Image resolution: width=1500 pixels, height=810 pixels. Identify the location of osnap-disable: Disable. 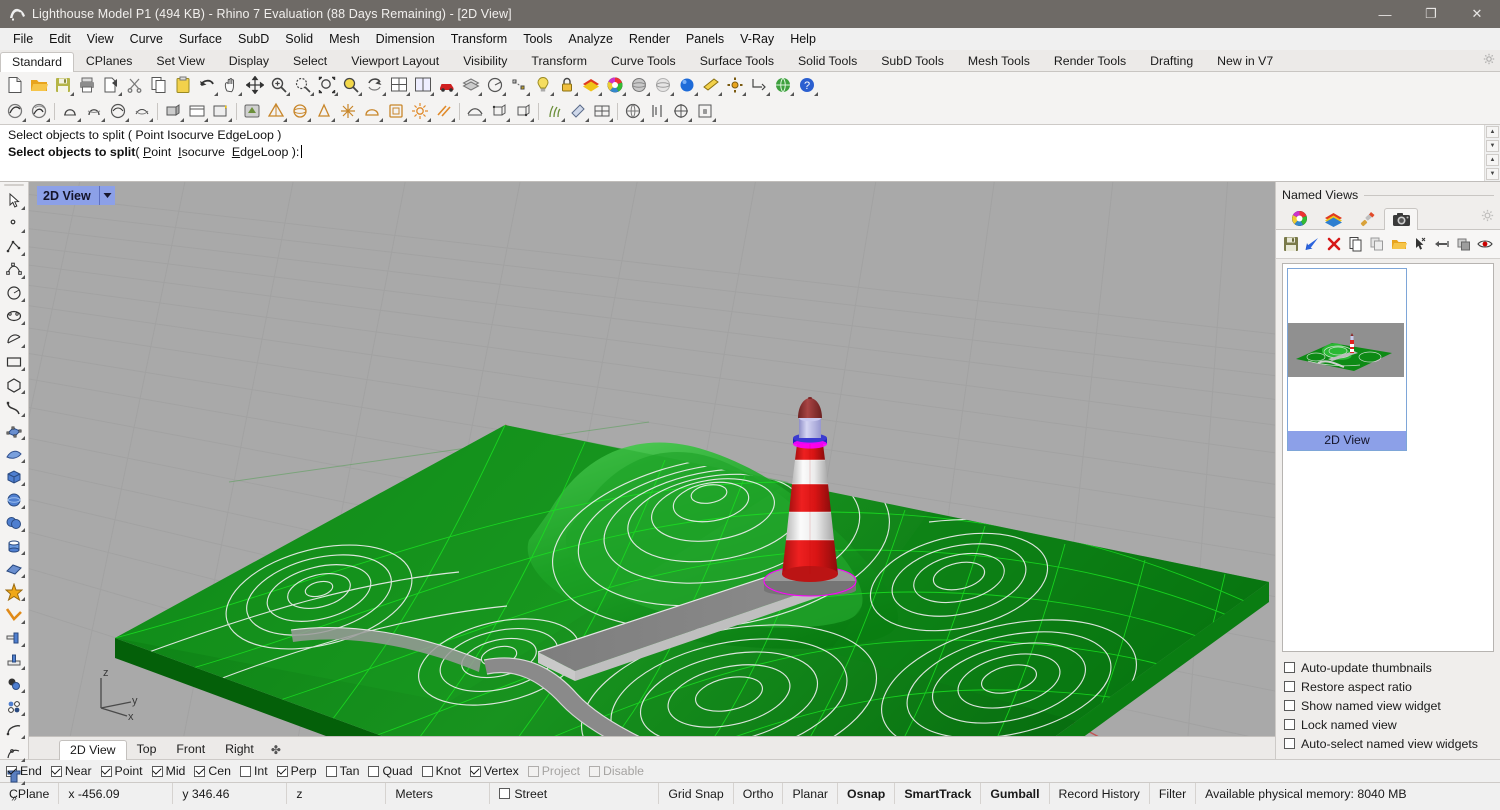
(616, 771).